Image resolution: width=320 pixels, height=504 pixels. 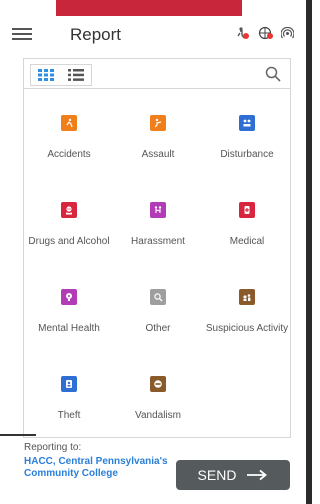 I want to click on panel-toolbar, so click(x=157, y=74).